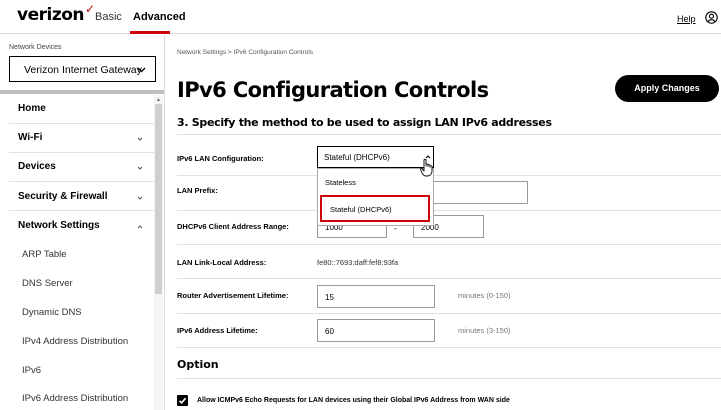 This screenshot has height=410, width=721. I want to click on sidebar-item-ipv4-address-distribution: IPv4 Address Distribution, so click(75, 341).